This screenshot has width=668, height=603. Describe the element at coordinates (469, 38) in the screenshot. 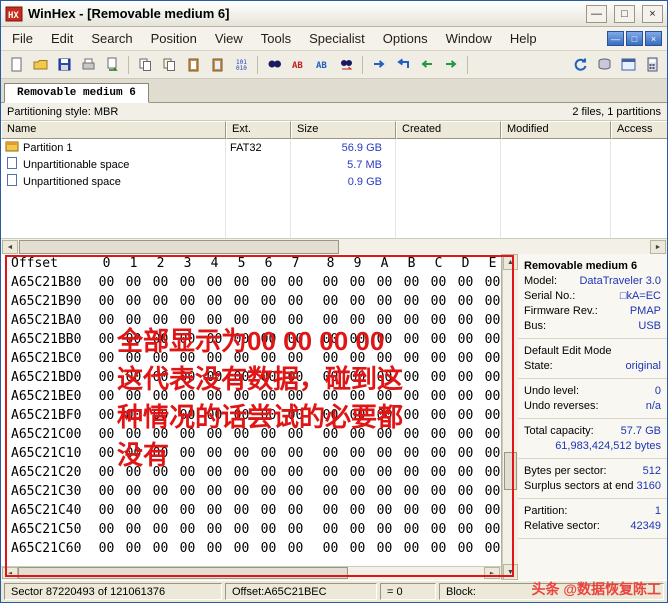

I see `menu-item-window: Window` at that location.